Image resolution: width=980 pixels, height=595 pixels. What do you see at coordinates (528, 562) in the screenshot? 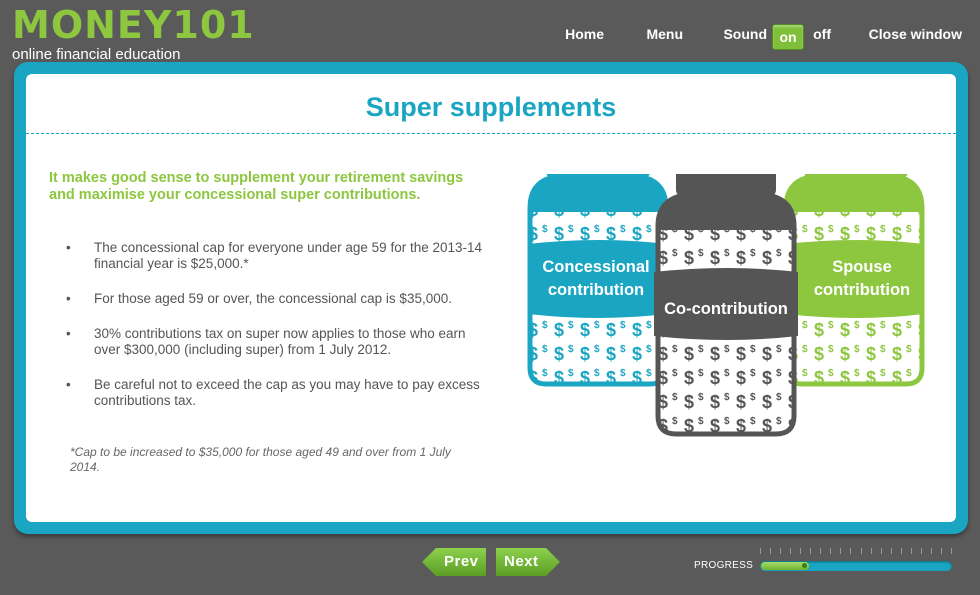
I see `next-button: Next` at bounding box center [528, 562].